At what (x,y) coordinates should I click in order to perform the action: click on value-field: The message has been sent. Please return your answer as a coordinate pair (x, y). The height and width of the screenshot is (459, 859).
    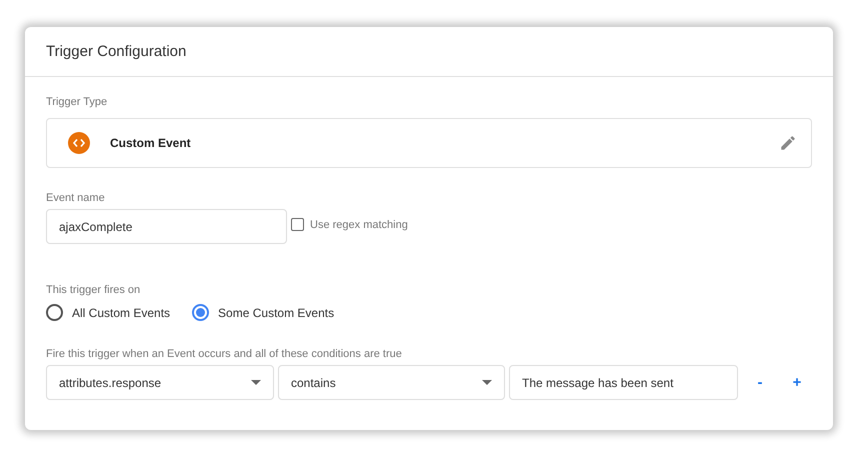
    Looking at the image, I should click on (623, 382).